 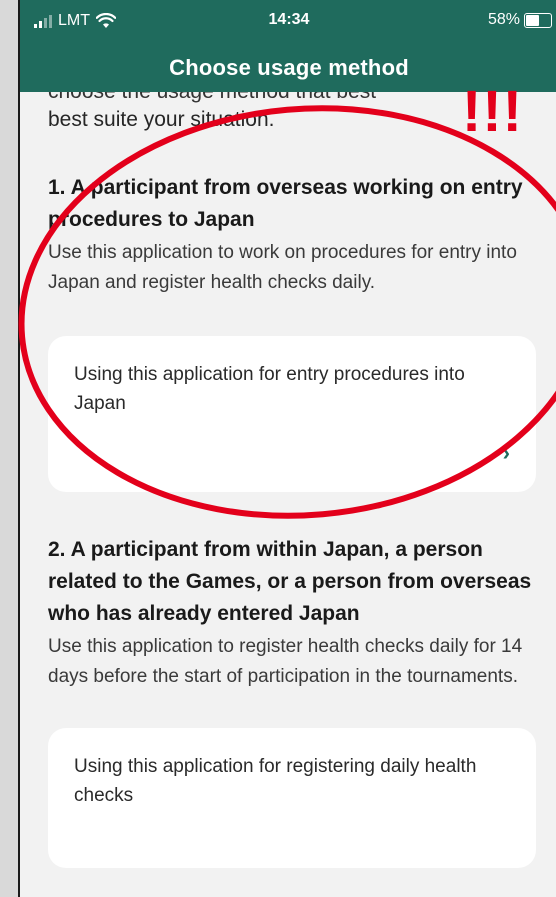 I want to click on battery-icon, so click(x=538, y=20).